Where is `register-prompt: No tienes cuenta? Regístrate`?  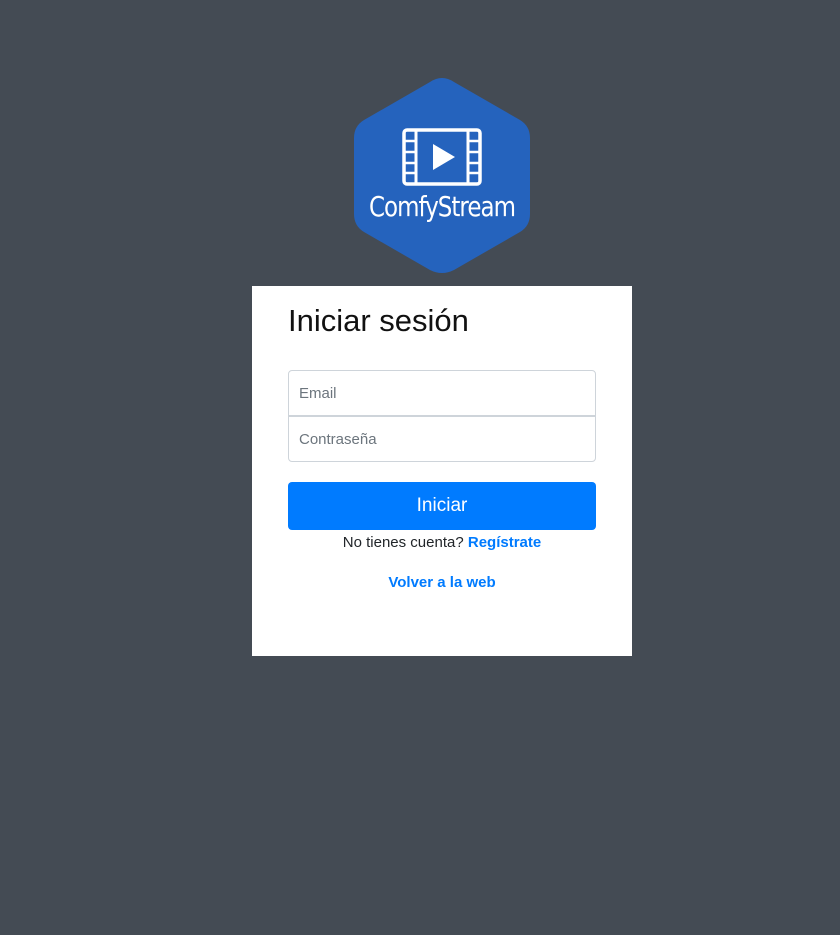
register-prompt: No tienes cuenta? Regístrate is located at coordinates (442, 542).